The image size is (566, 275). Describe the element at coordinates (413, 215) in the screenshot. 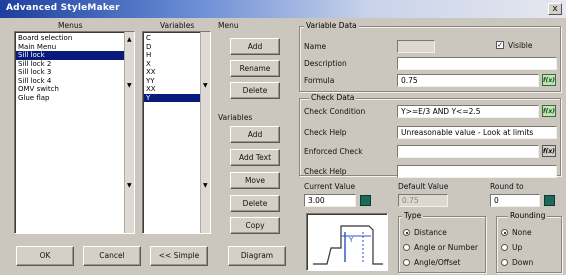

I see `type-group-title: Type` at that location.